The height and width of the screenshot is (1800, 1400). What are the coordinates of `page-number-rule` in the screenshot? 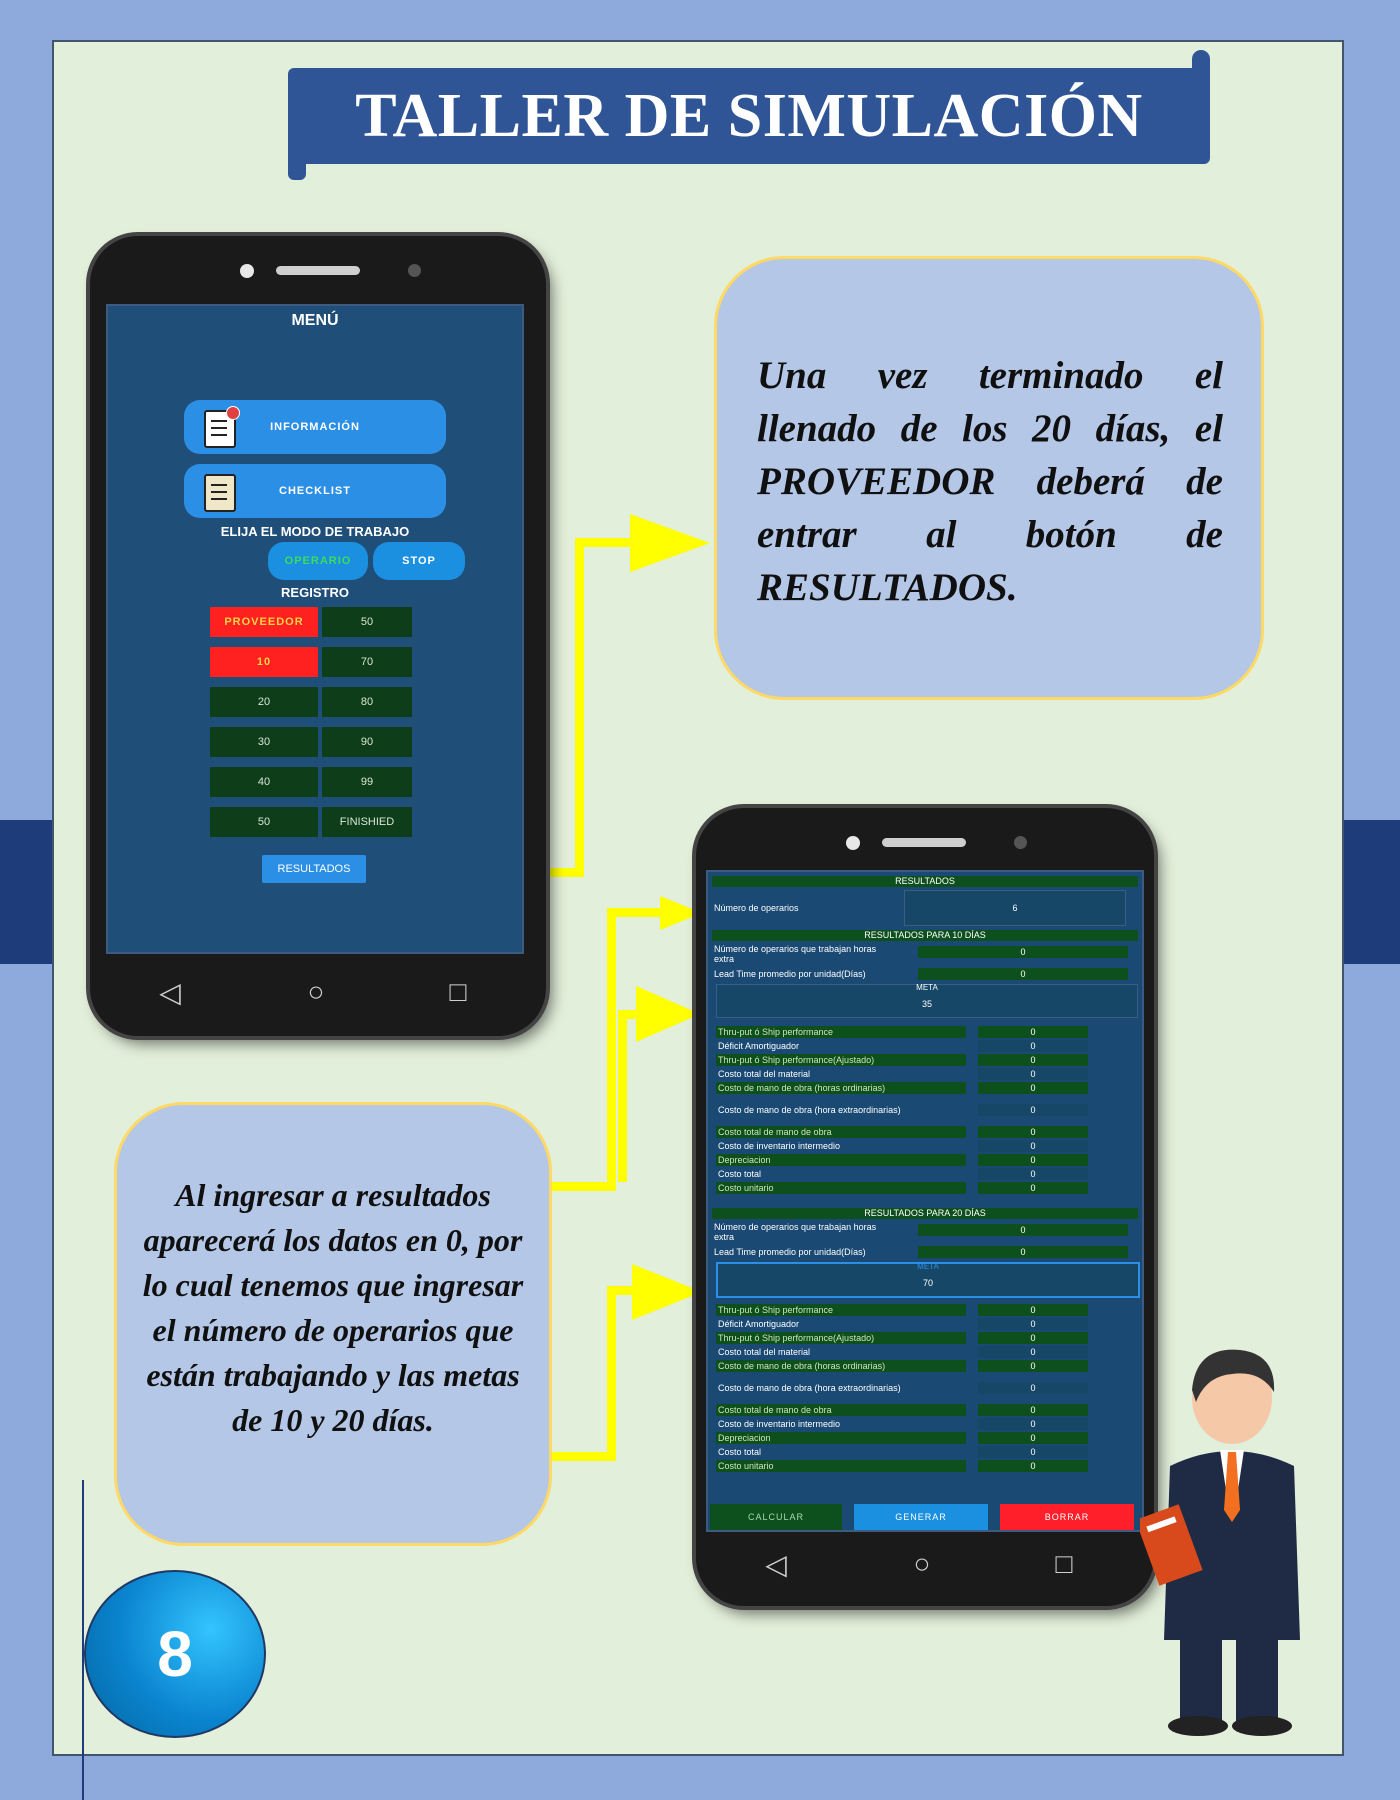 It's located at (83, 1640).